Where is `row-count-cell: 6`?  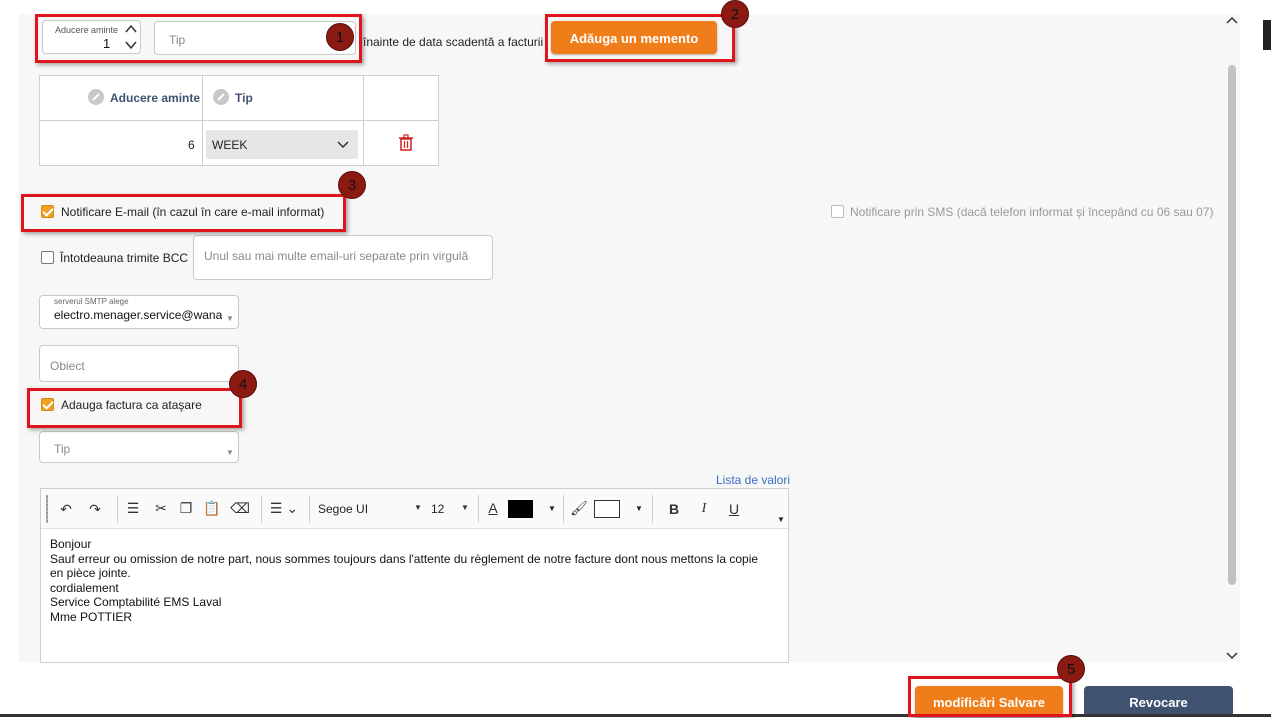 row-count-cell: 6 is located at coordinates (191, 145).